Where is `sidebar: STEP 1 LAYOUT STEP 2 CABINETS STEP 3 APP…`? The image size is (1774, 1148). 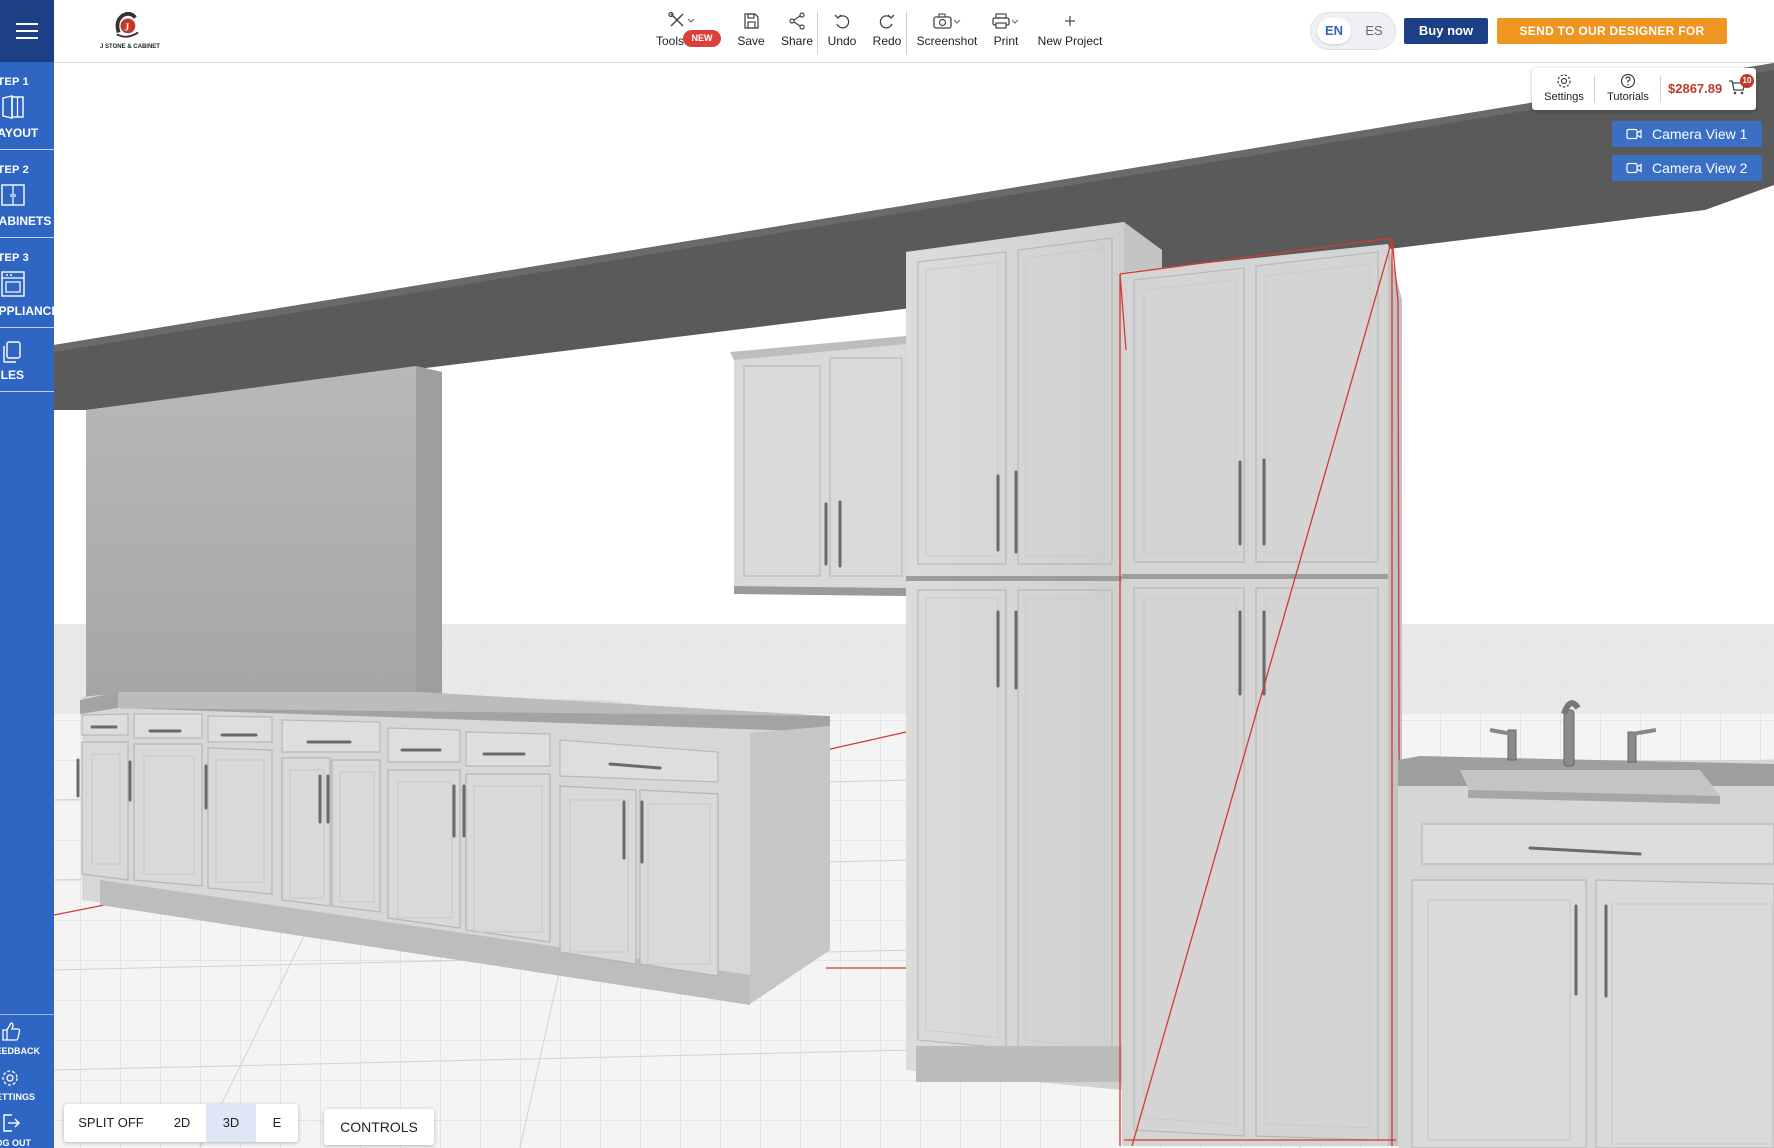 sidebar: STEP 1 LAYOUT STEP 2 CABINETS STEP 3 APP… is located at coordinates (27, 574).